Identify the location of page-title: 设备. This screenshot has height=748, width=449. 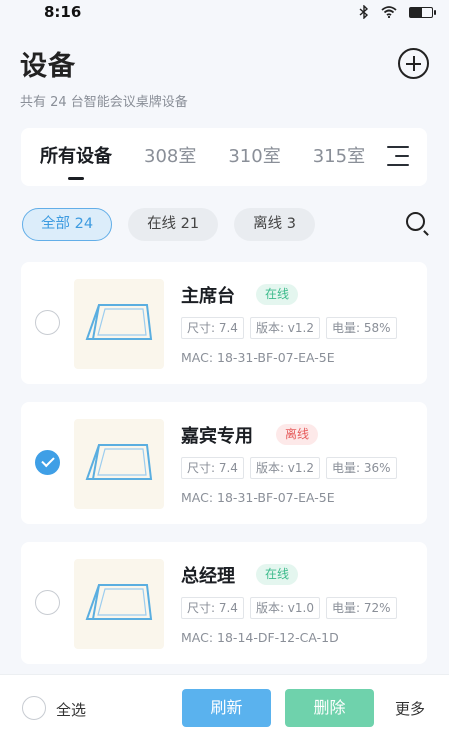
(48, 66).